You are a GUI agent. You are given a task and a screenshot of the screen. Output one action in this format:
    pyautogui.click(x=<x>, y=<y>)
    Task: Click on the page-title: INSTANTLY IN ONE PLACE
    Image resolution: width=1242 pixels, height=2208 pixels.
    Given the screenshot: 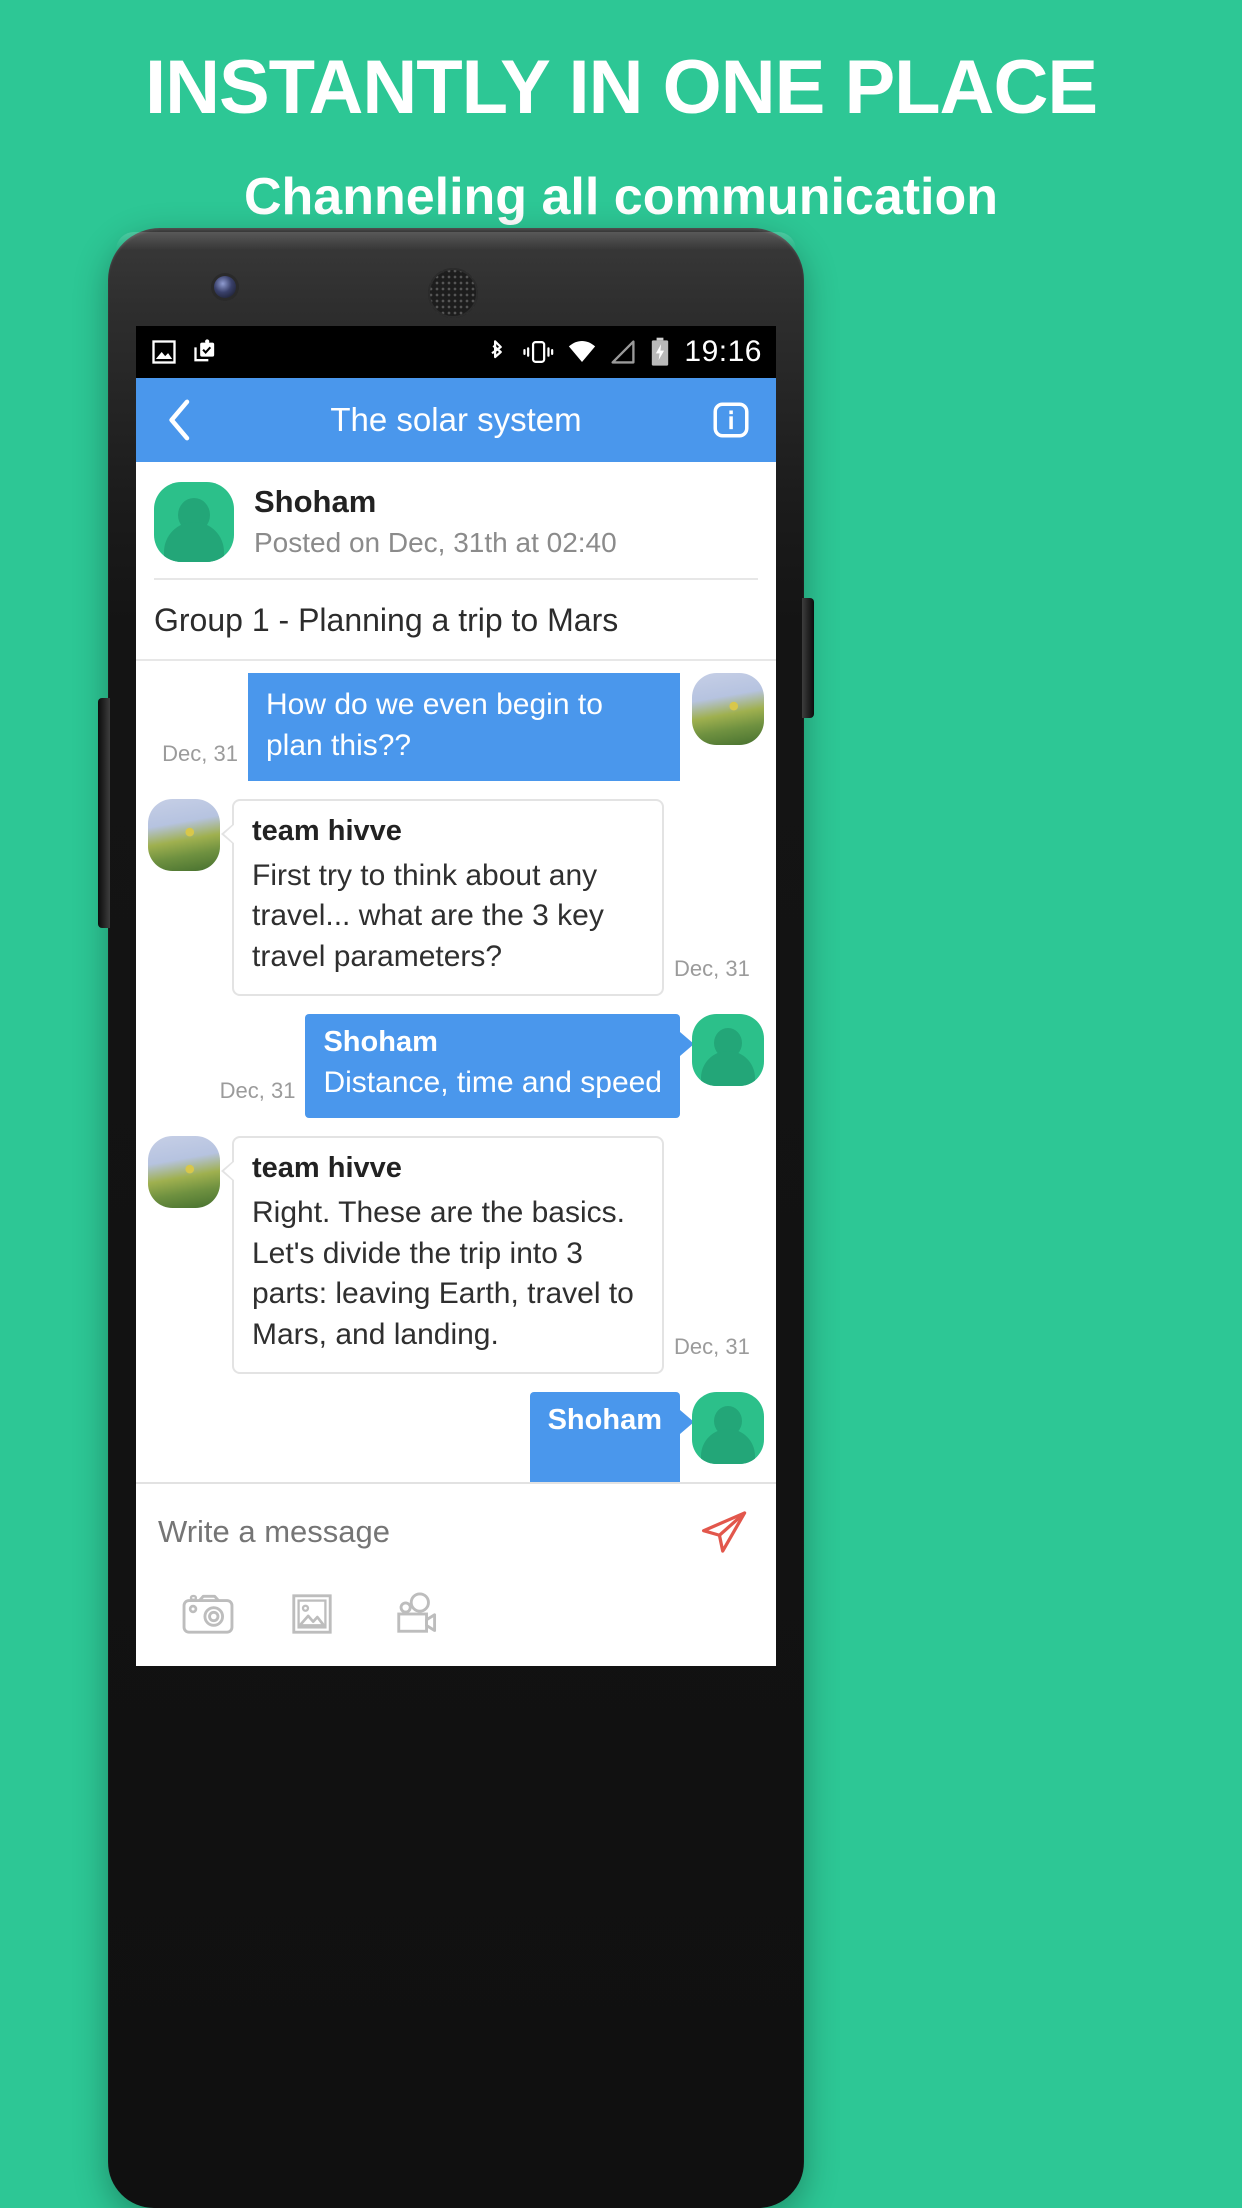 What is the action you would take?
    pyautogui.click(x=621, y=87)
    